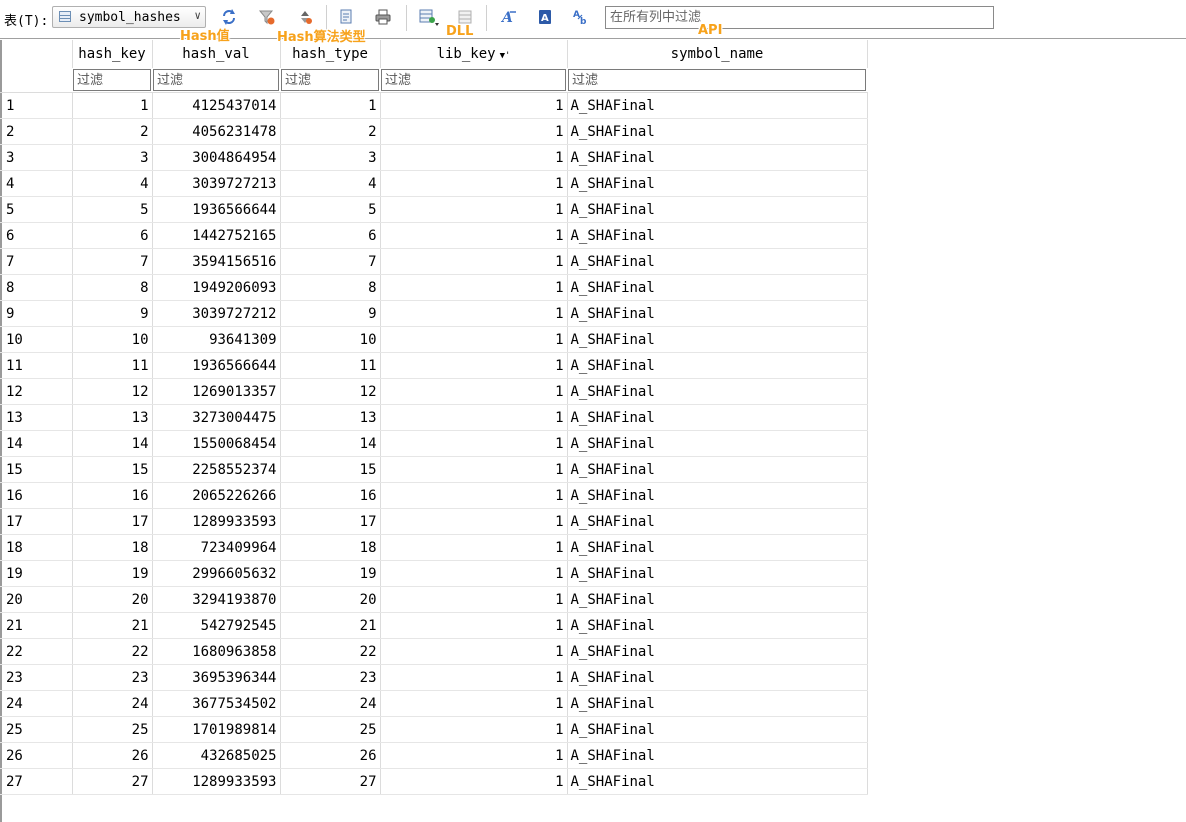 The height and width of the screenshot is (822, 1186). I want to click on cell-hash-key: 21, so click(112, 625).